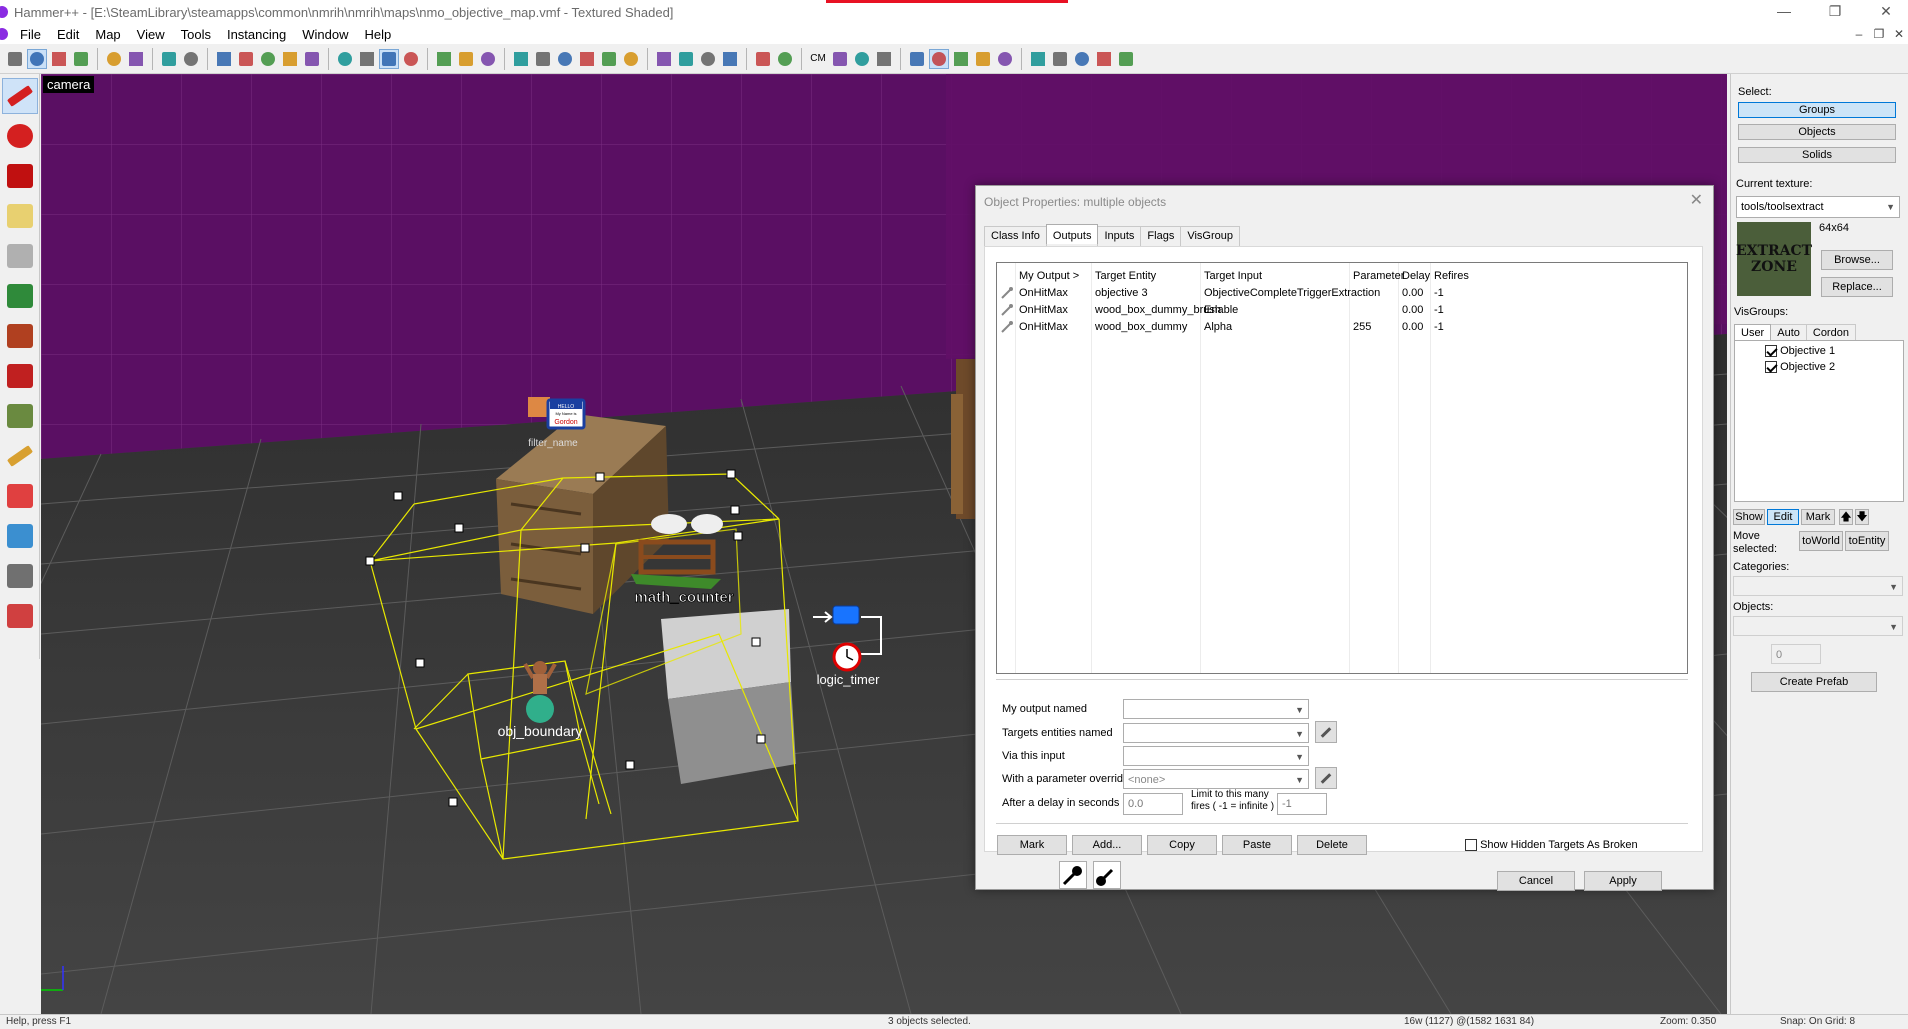 Image resolution: width=1908 pixels, height=1029 pixels. What do you see at coordinates (1082, 59) in the screenshot?
I see `toolbar-icon-n` at bounding box center [1082, 59].